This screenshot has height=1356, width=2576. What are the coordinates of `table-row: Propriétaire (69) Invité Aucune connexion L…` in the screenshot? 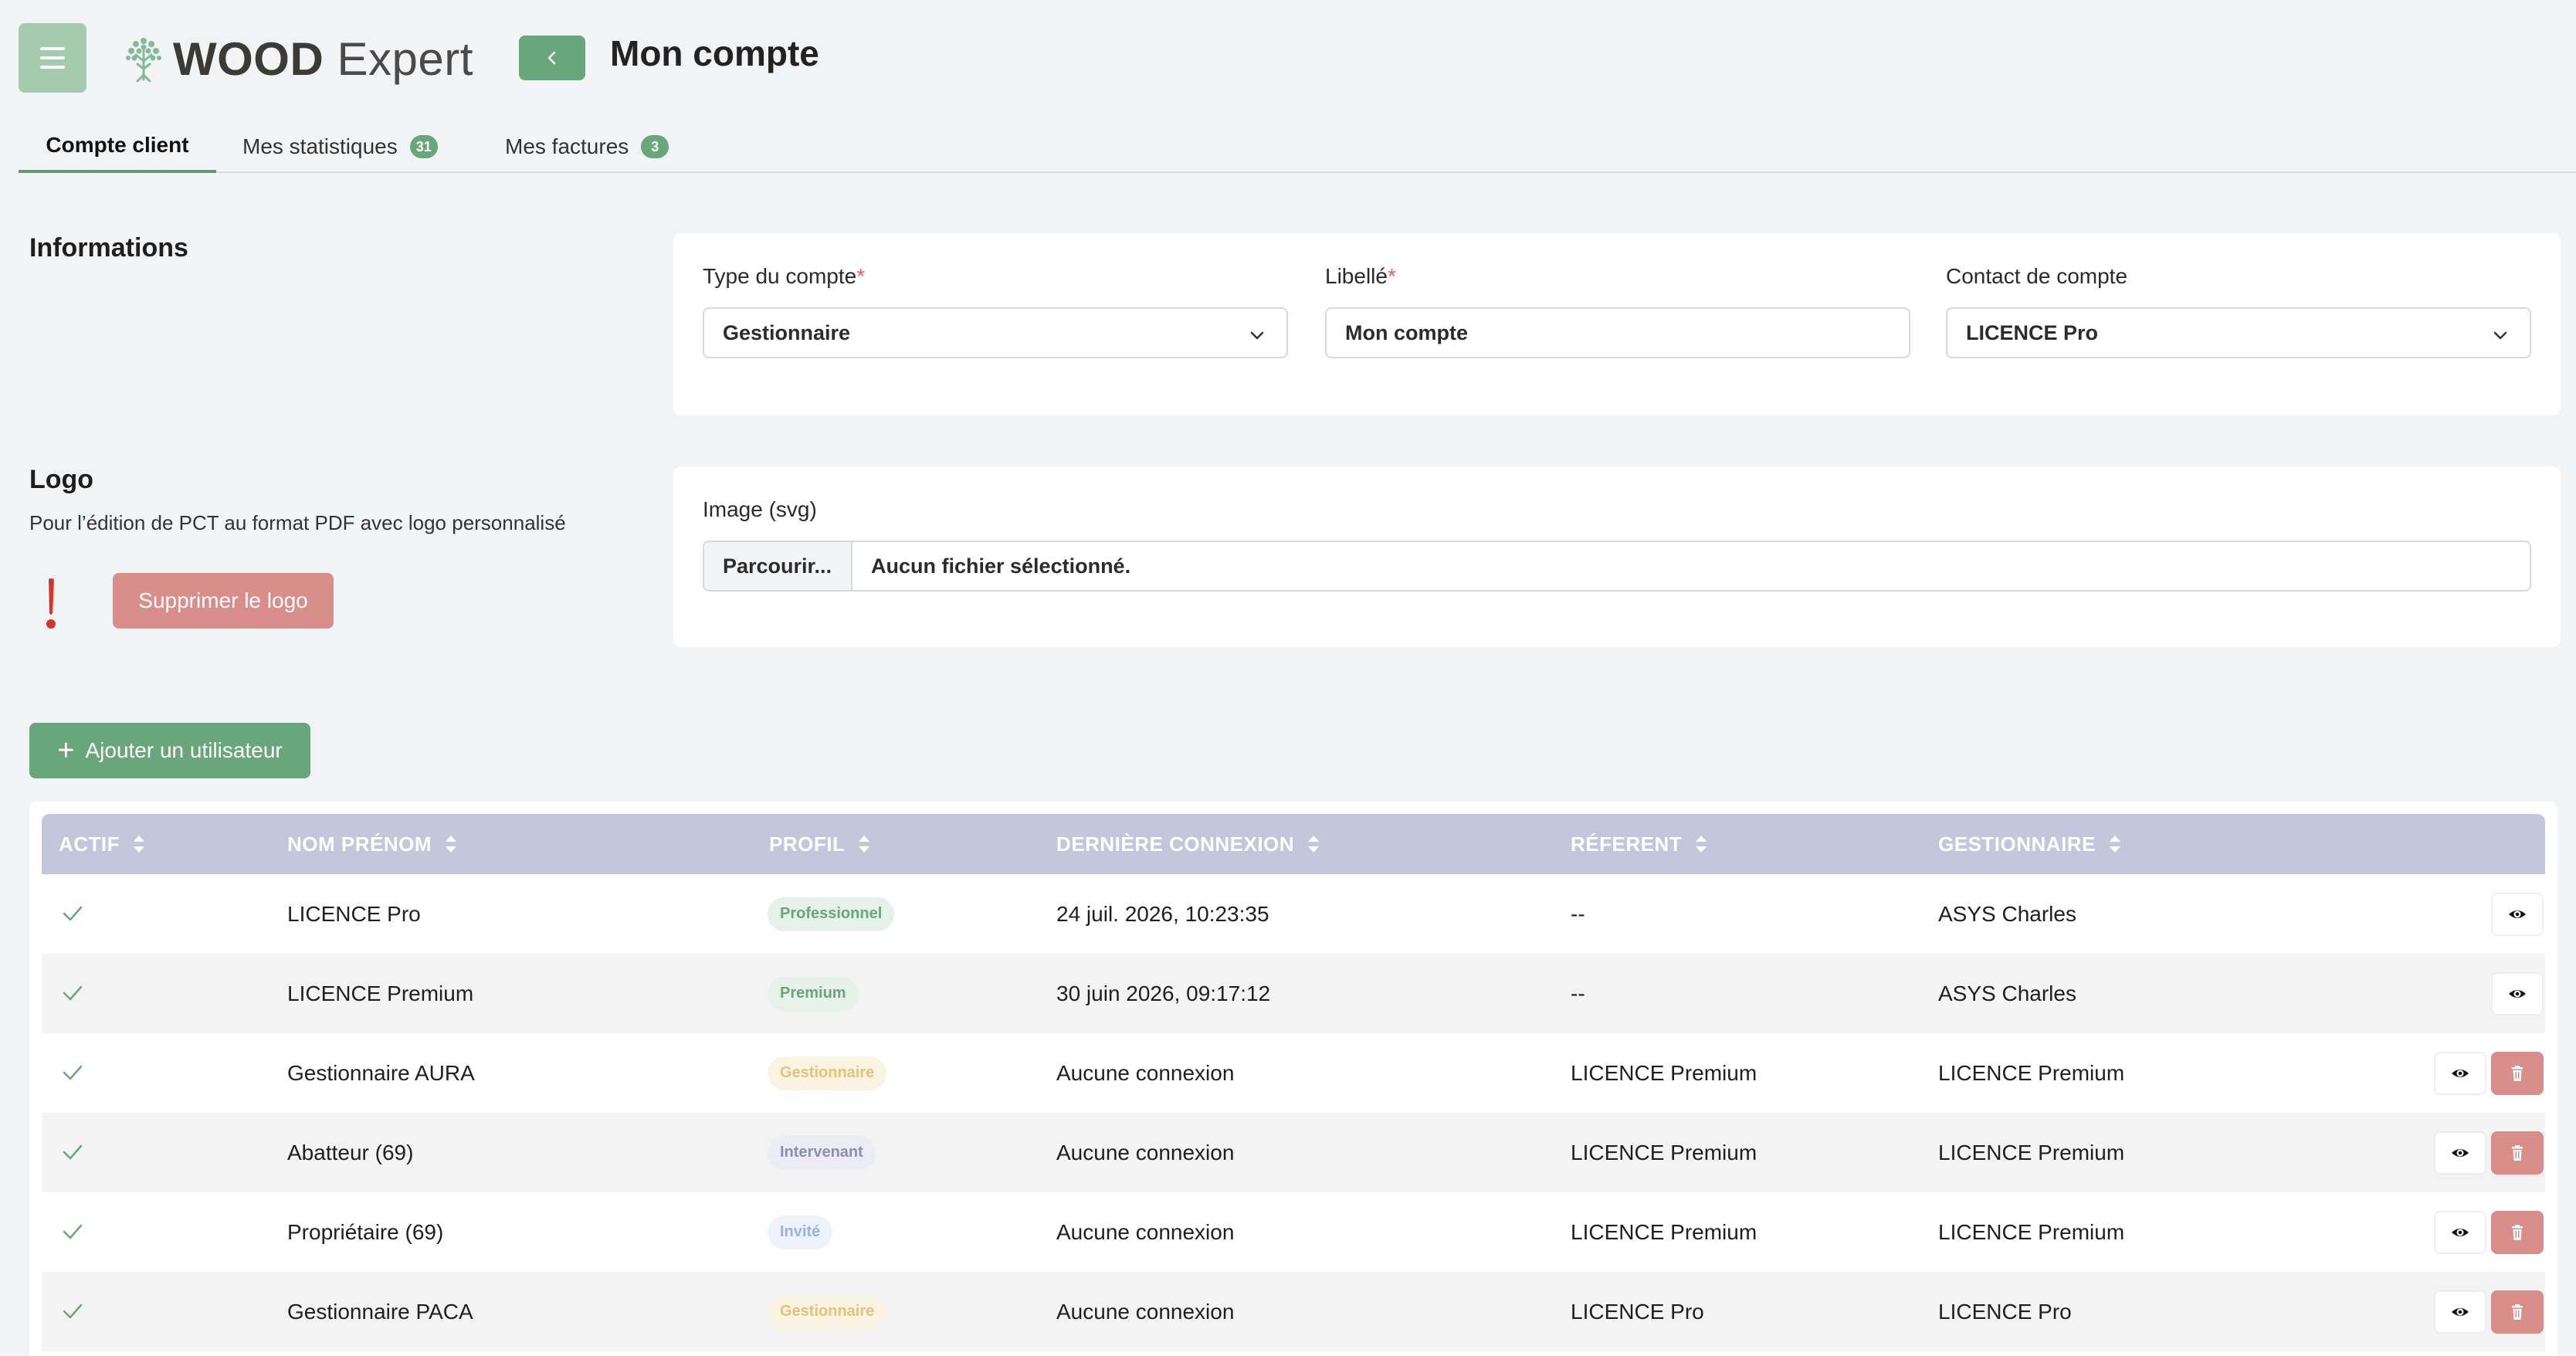 It's located at (1293, 1232).